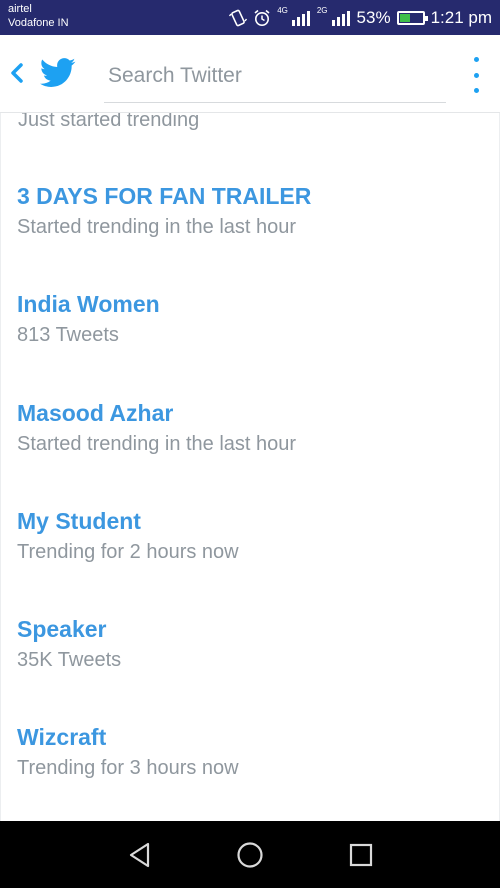  I want to click on trend-subtitle-partial: Just started trending, so click(109, 122).